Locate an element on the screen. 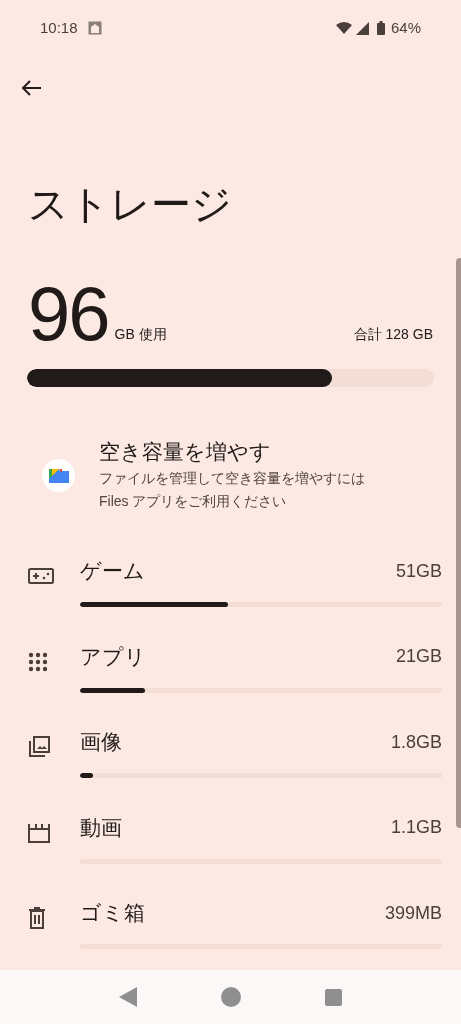  files-app-icon is located at coordinates (58, 475).